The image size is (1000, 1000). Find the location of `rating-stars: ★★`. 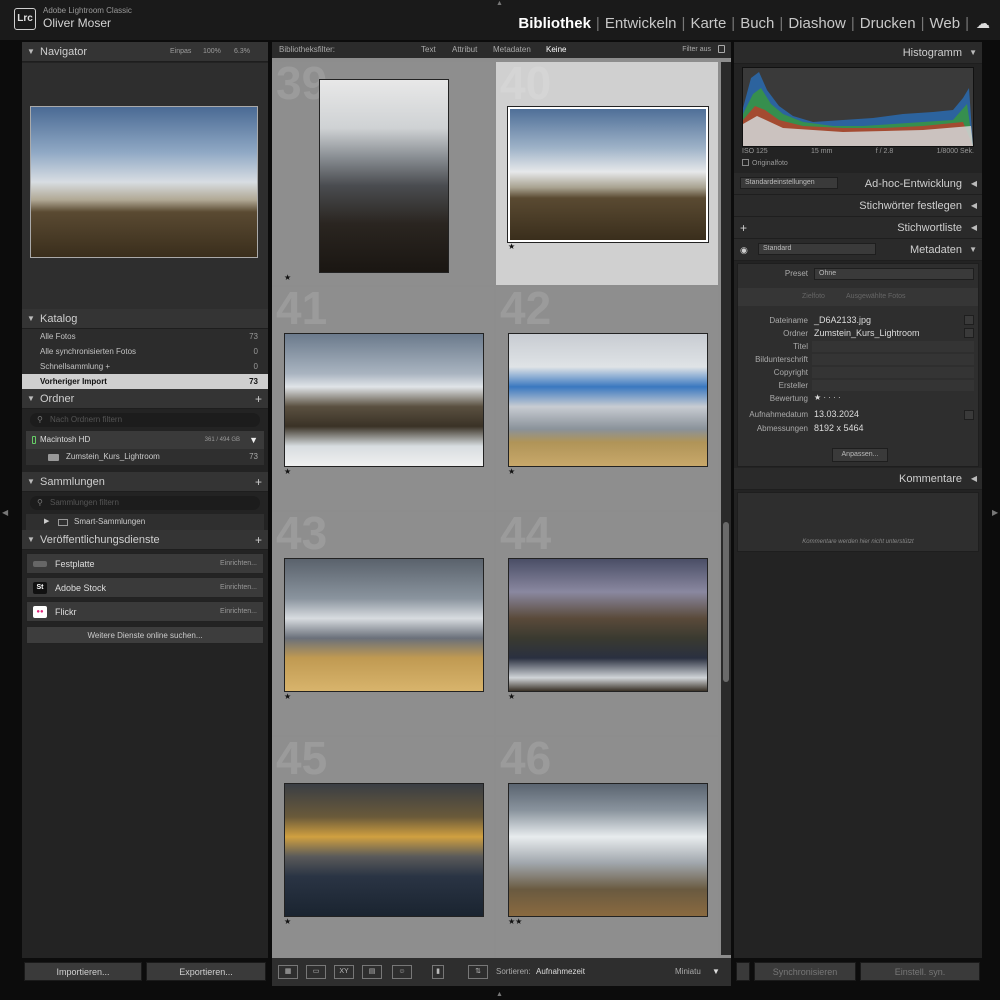

rating-stars: ★★ is located at coordinates (515, 921).